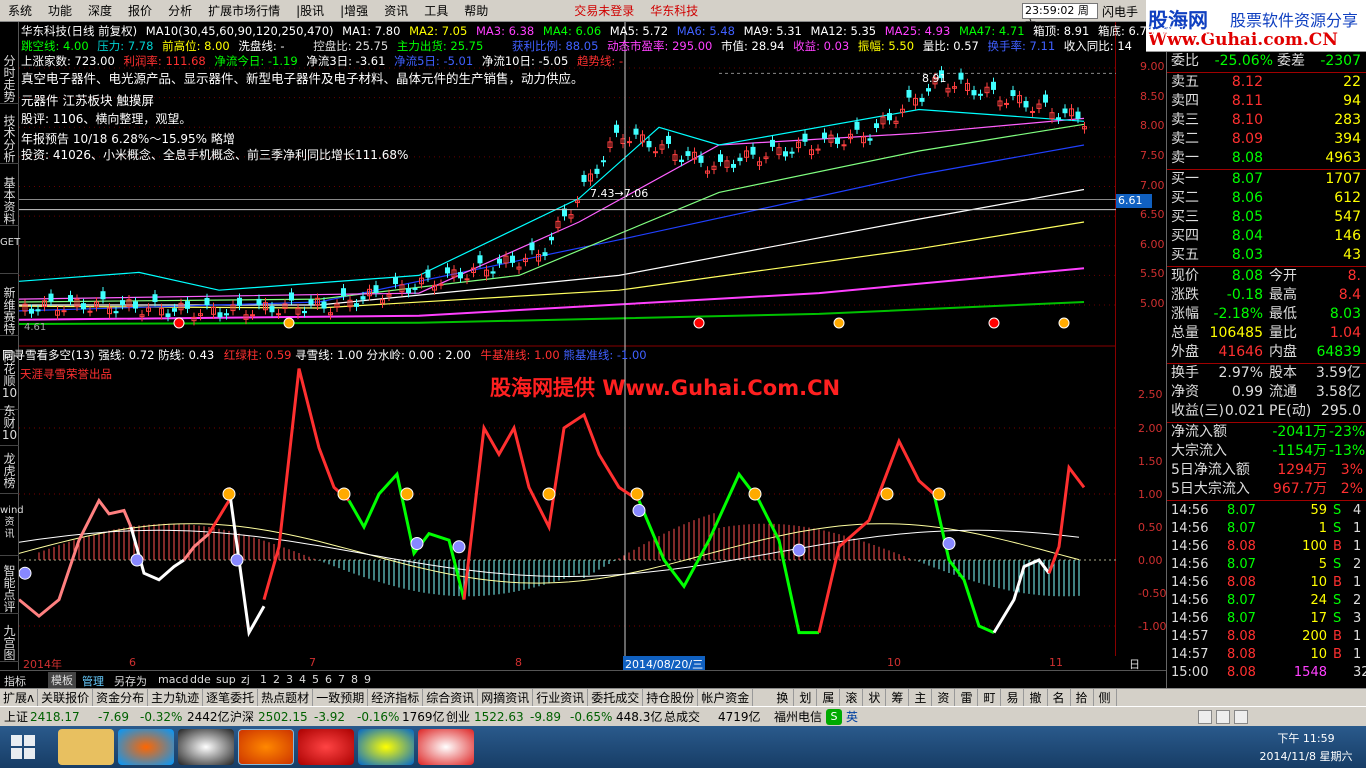  I want to click on tab-lhb: 龙虎榜, so click(9, 472).